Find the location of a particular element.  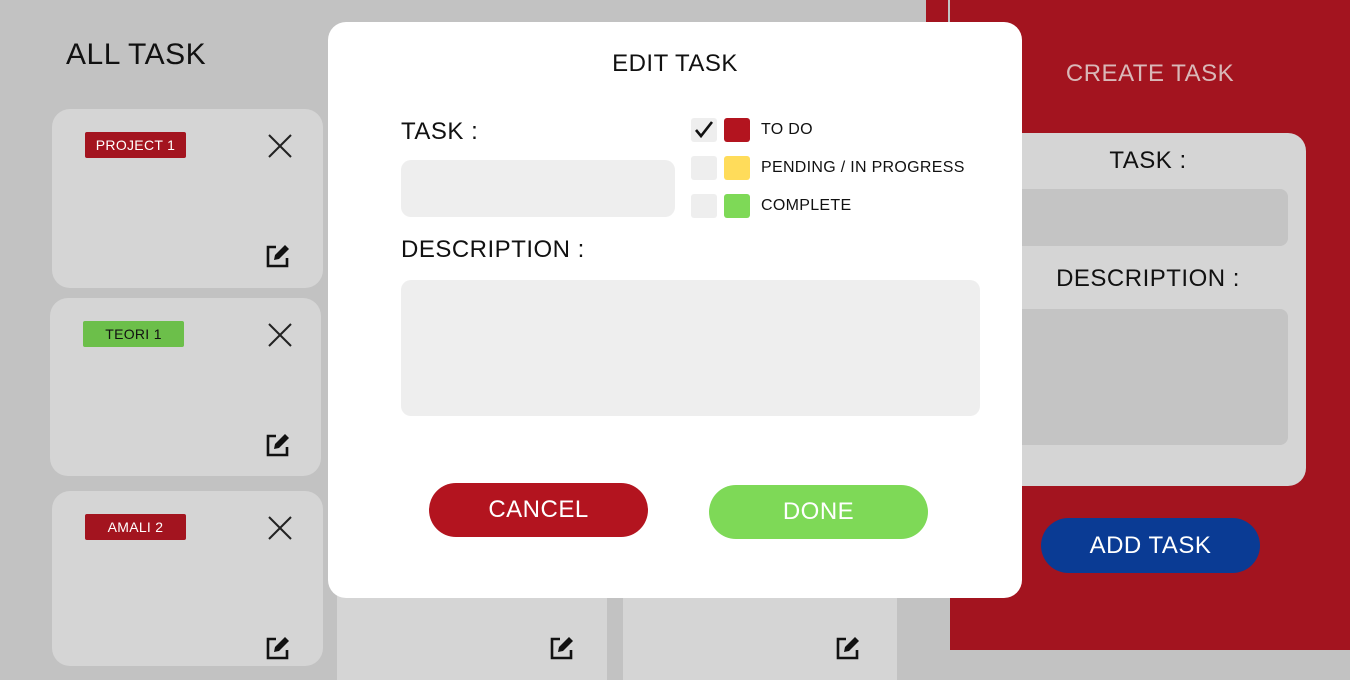

task-card: PROJECT 1 is located at coordinates (187, 198).